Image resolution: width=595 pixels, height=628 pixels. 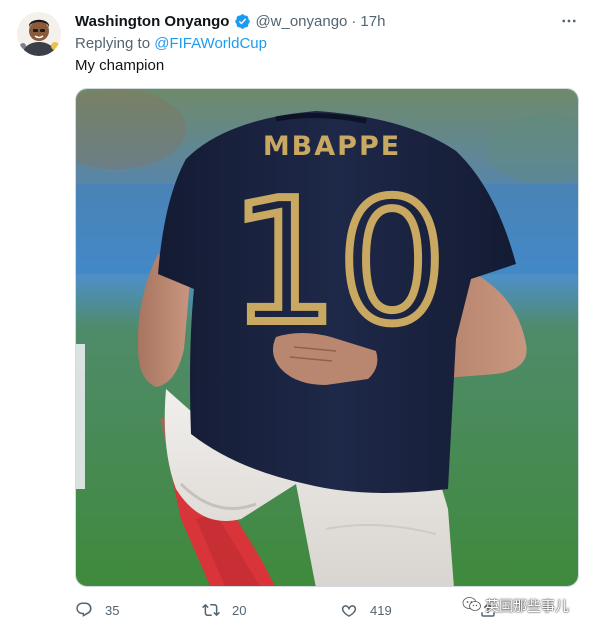 What do you see at coordinates (84, 609) in the screenshot?
I see `reply-icon` at bounding box center [84, 609].